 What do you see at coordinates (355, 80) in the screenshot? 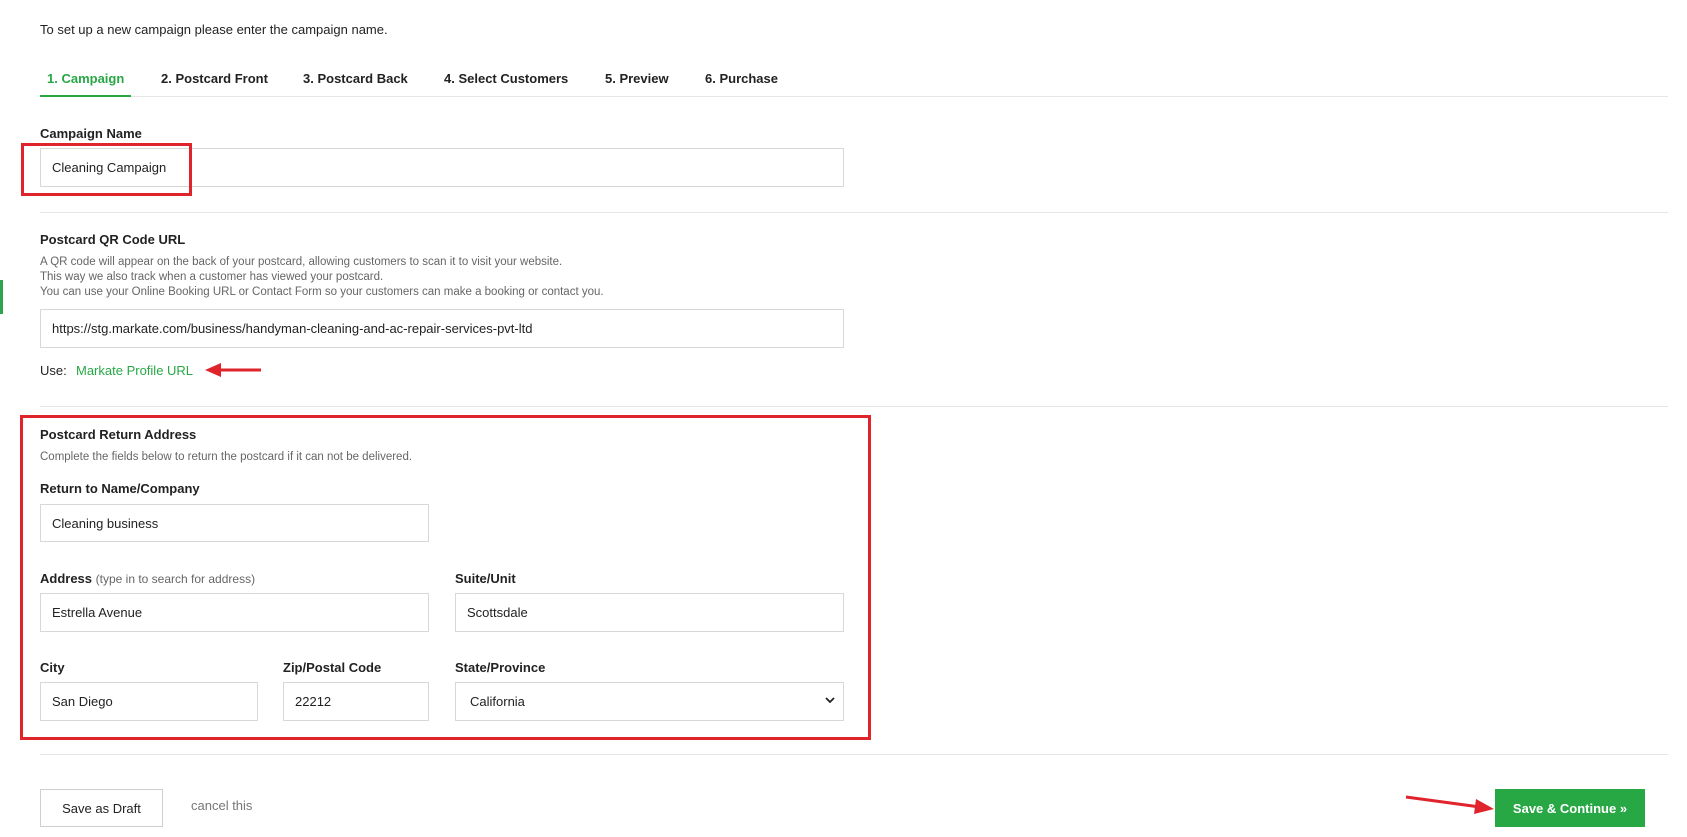
I see `tab-postcard-back: 3. Postcard Back` at bounding box center [355, 80].